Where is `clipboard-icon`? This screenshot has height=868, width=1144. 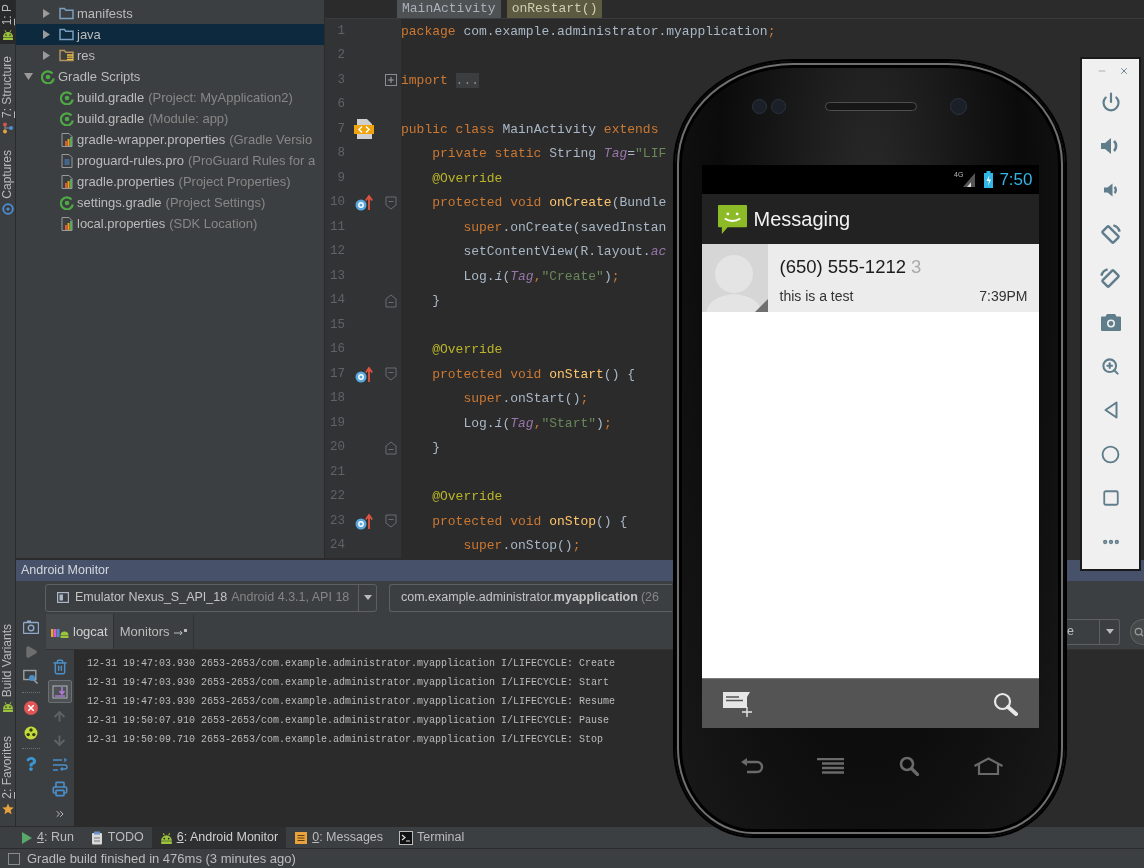 clipboard-icon is located at coordinates (96, 837).